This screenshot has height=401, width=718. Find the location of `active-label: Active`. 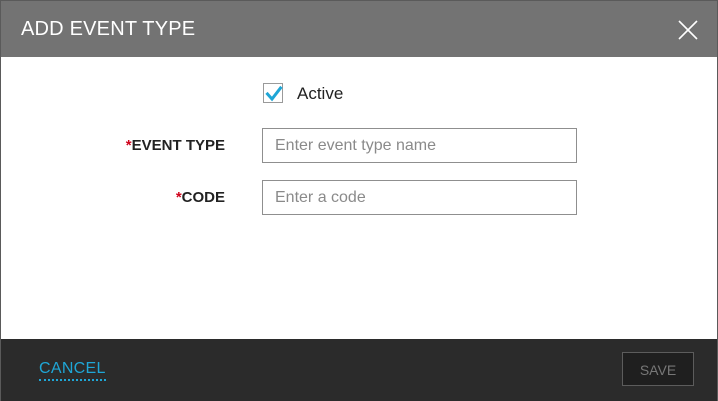

active-label: Active is located at coordinates (320, 93).